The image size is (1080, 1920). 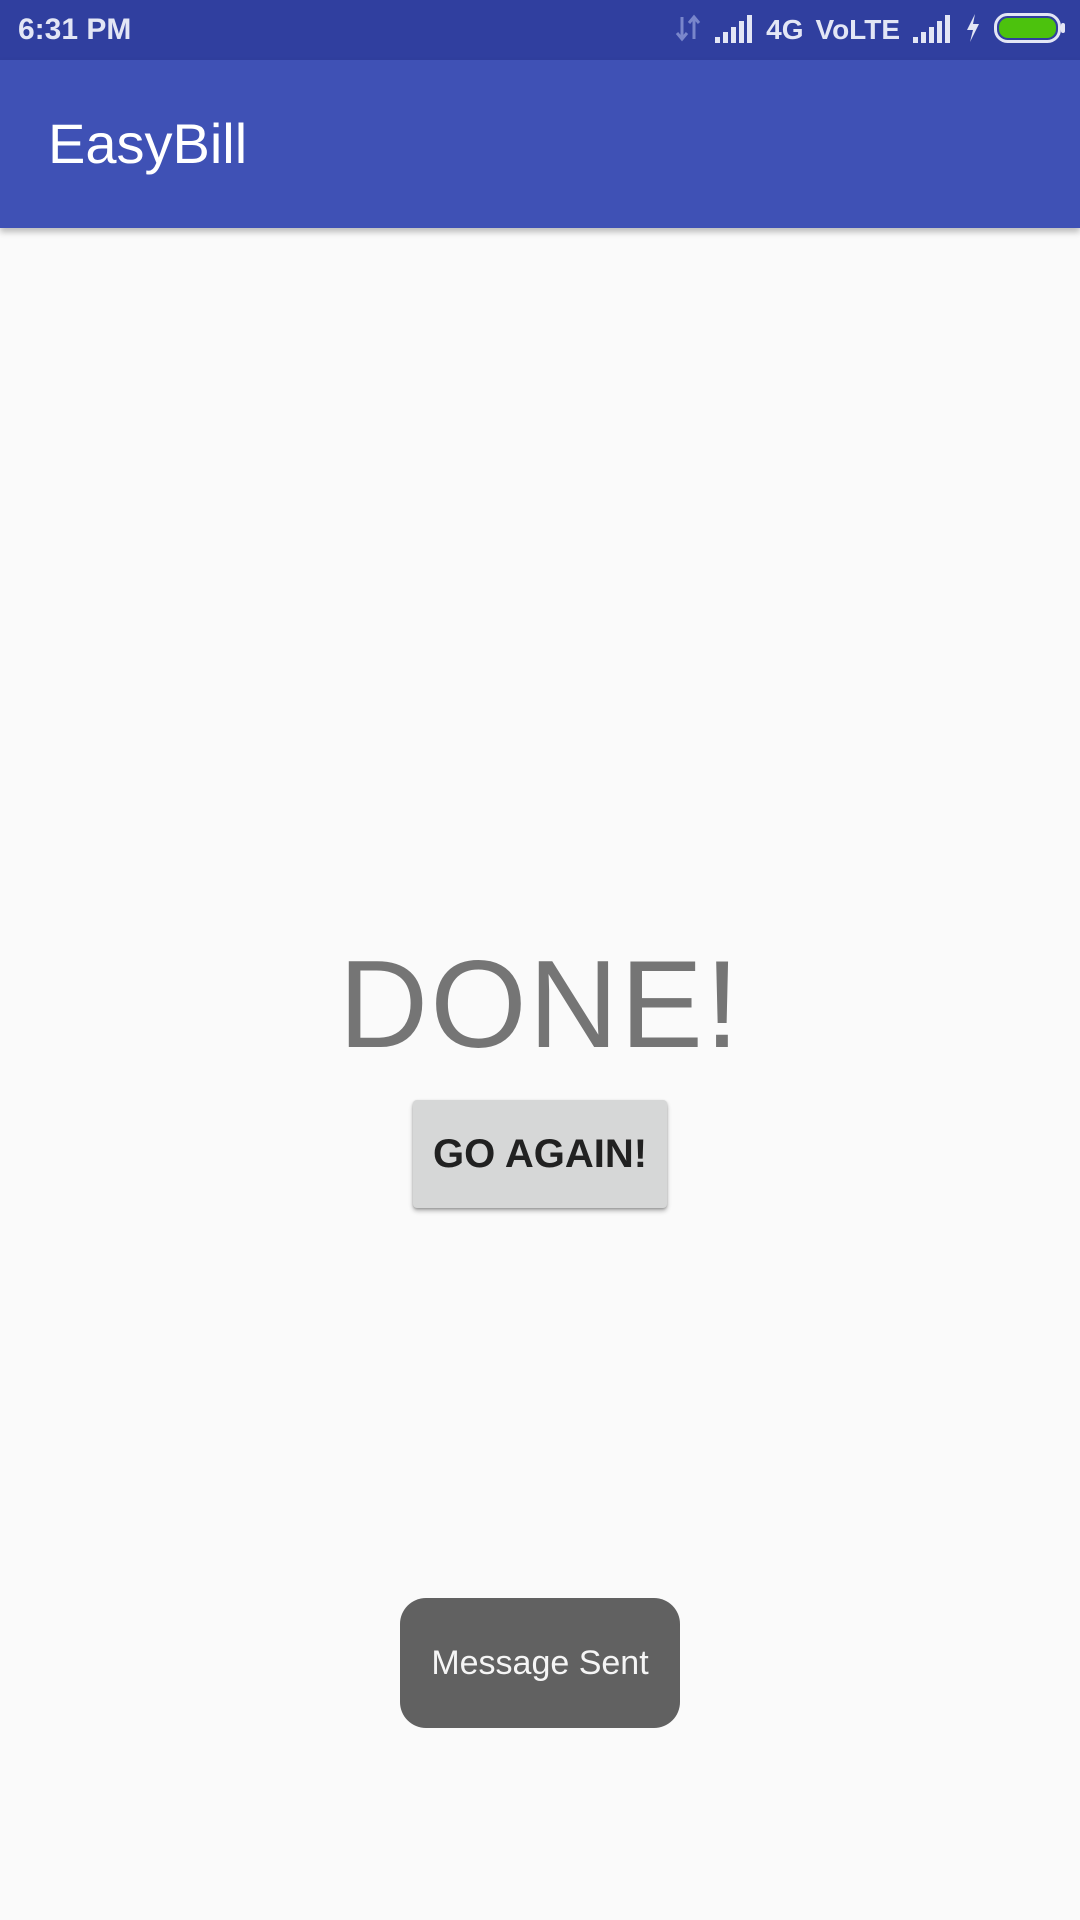 What do you see at coordinates (1030, 30) in the screenshot?
I see `battery-icon` at bounding box center [1030, 30].